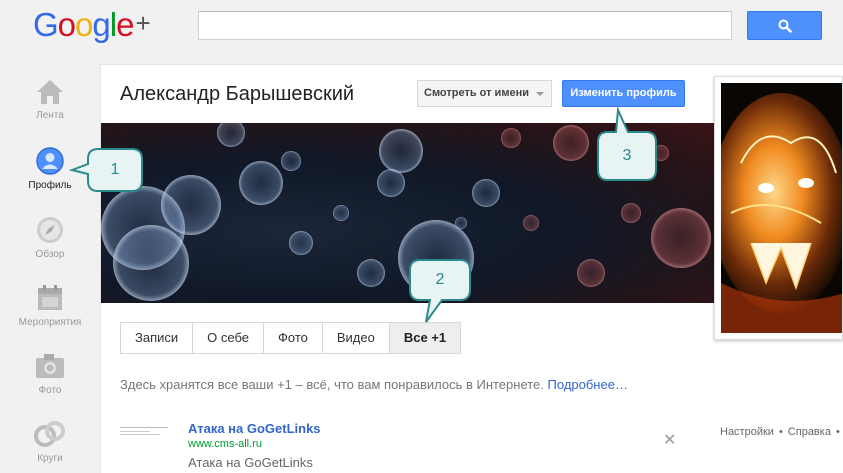 Image resolution: width=843 pixels, height=473 pixels. I want to click on tab-about: О себе, so click(228, 338).